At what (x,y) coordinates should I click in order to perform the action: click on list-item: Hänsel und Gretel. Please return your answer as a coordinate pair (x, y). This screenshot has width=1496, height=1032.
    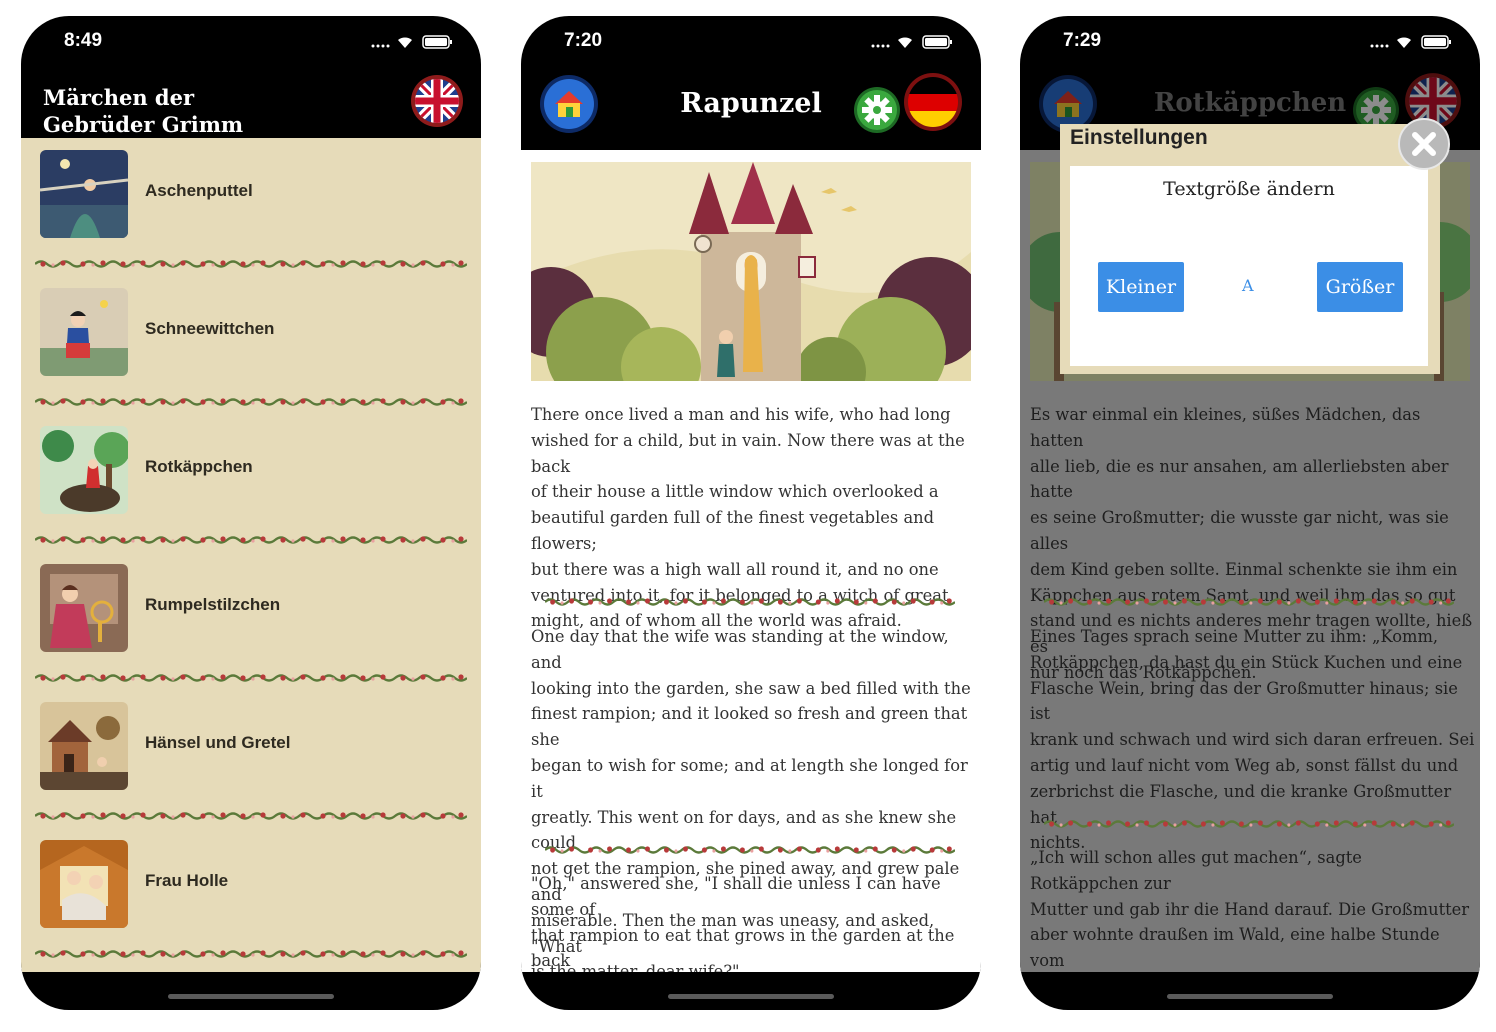
    Looking at the image, I should click on (251, 742).